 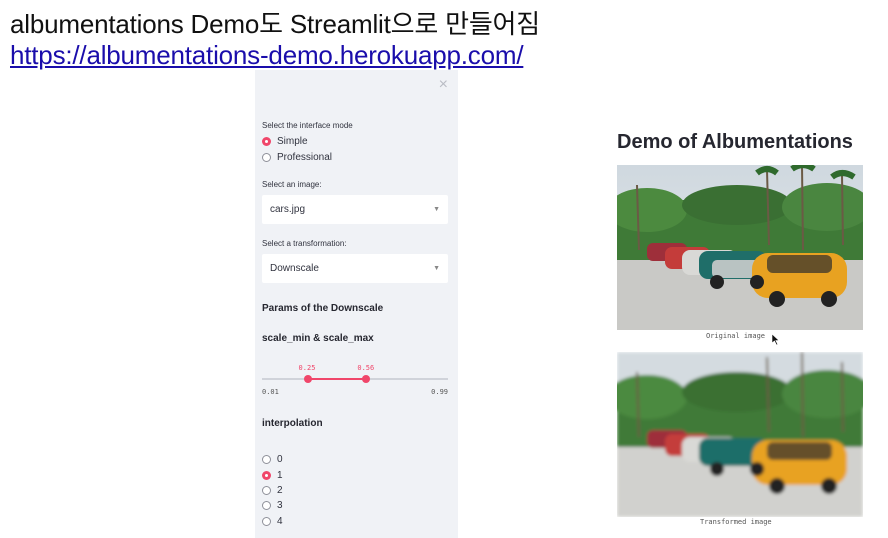 I want to click on range-slider, so click(x=355, y=379).